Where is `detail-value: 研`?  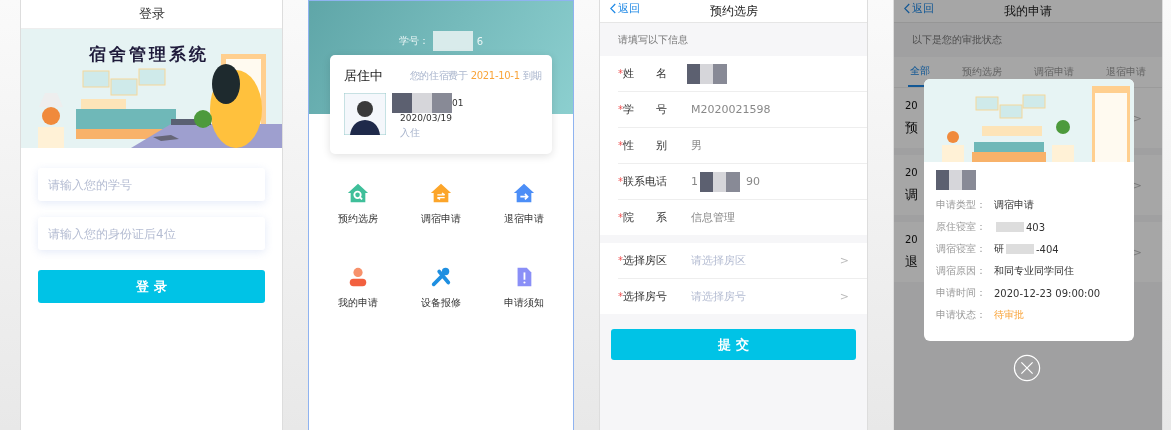
detail-value: 研 is located at coordinates (999, 249).